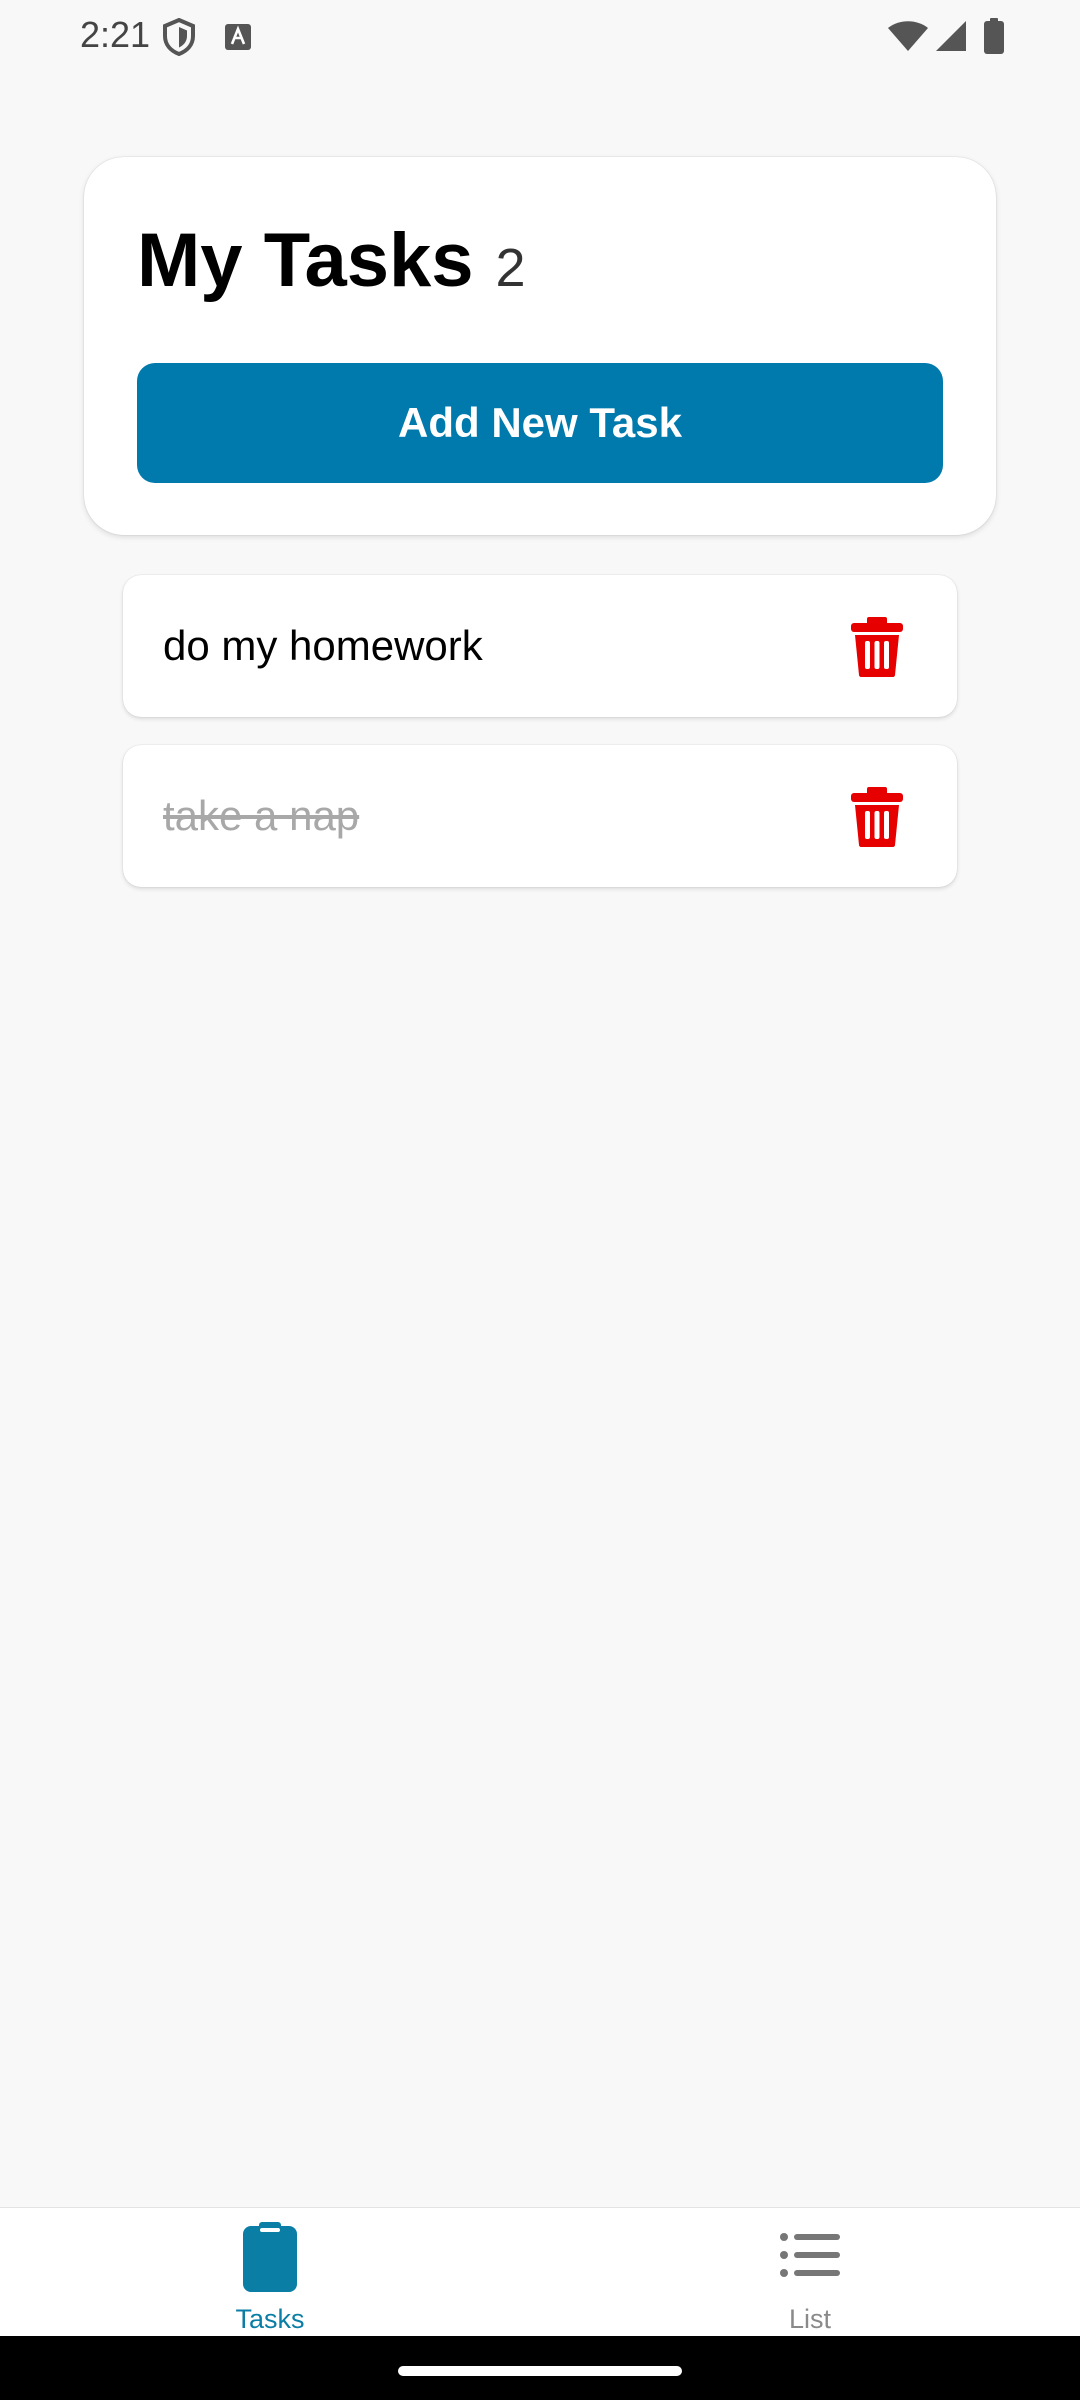  I want to click on task-item: take a nap, so click(540, 816).